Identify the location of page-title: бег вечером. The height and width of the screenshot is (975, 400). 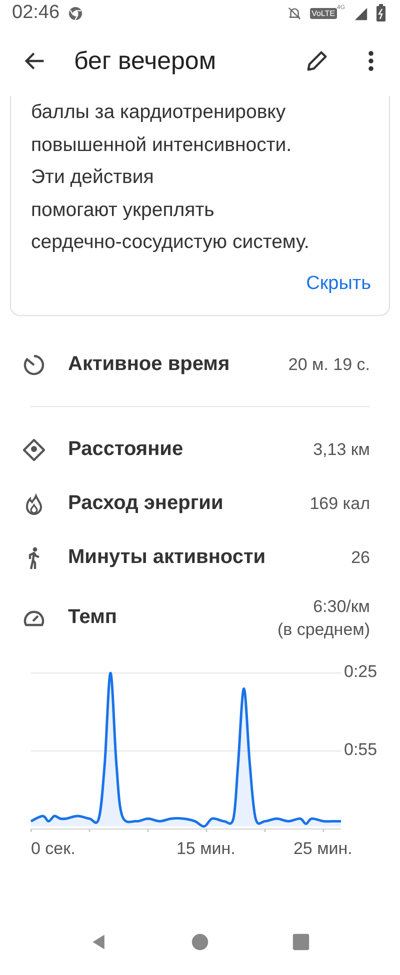
(146, 61).